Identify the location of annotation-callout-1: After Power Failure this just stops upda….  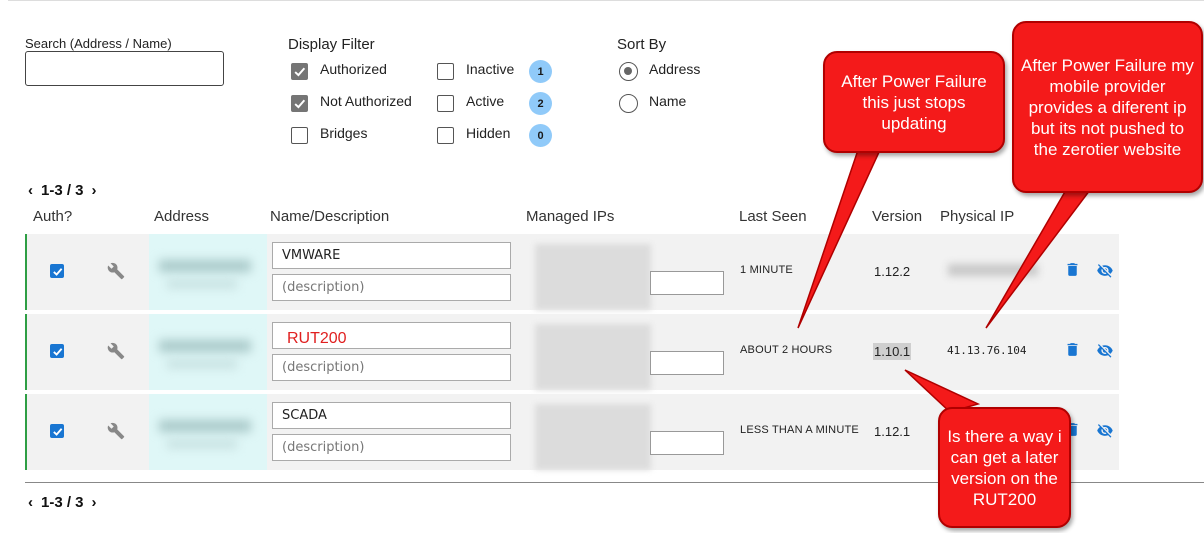
(914, 102).